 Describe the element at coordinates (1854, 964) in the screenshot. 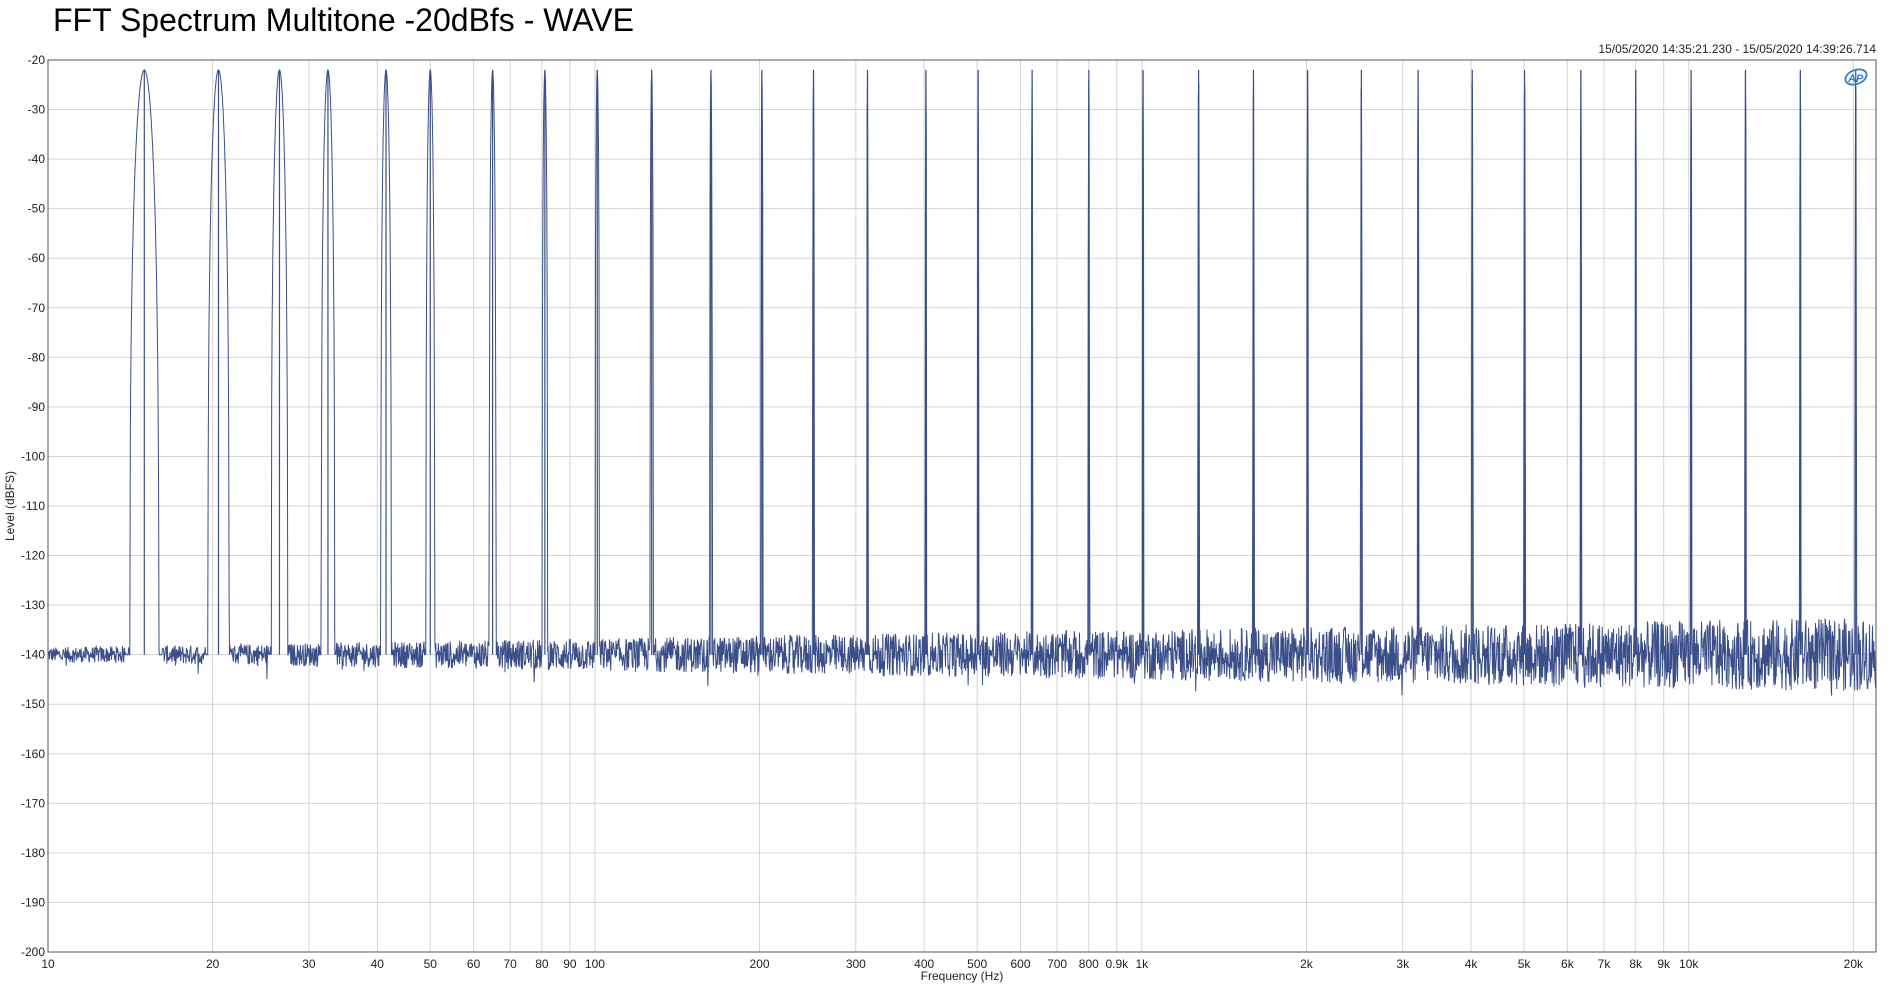

I see `x-tick-label: 20k` at that location.